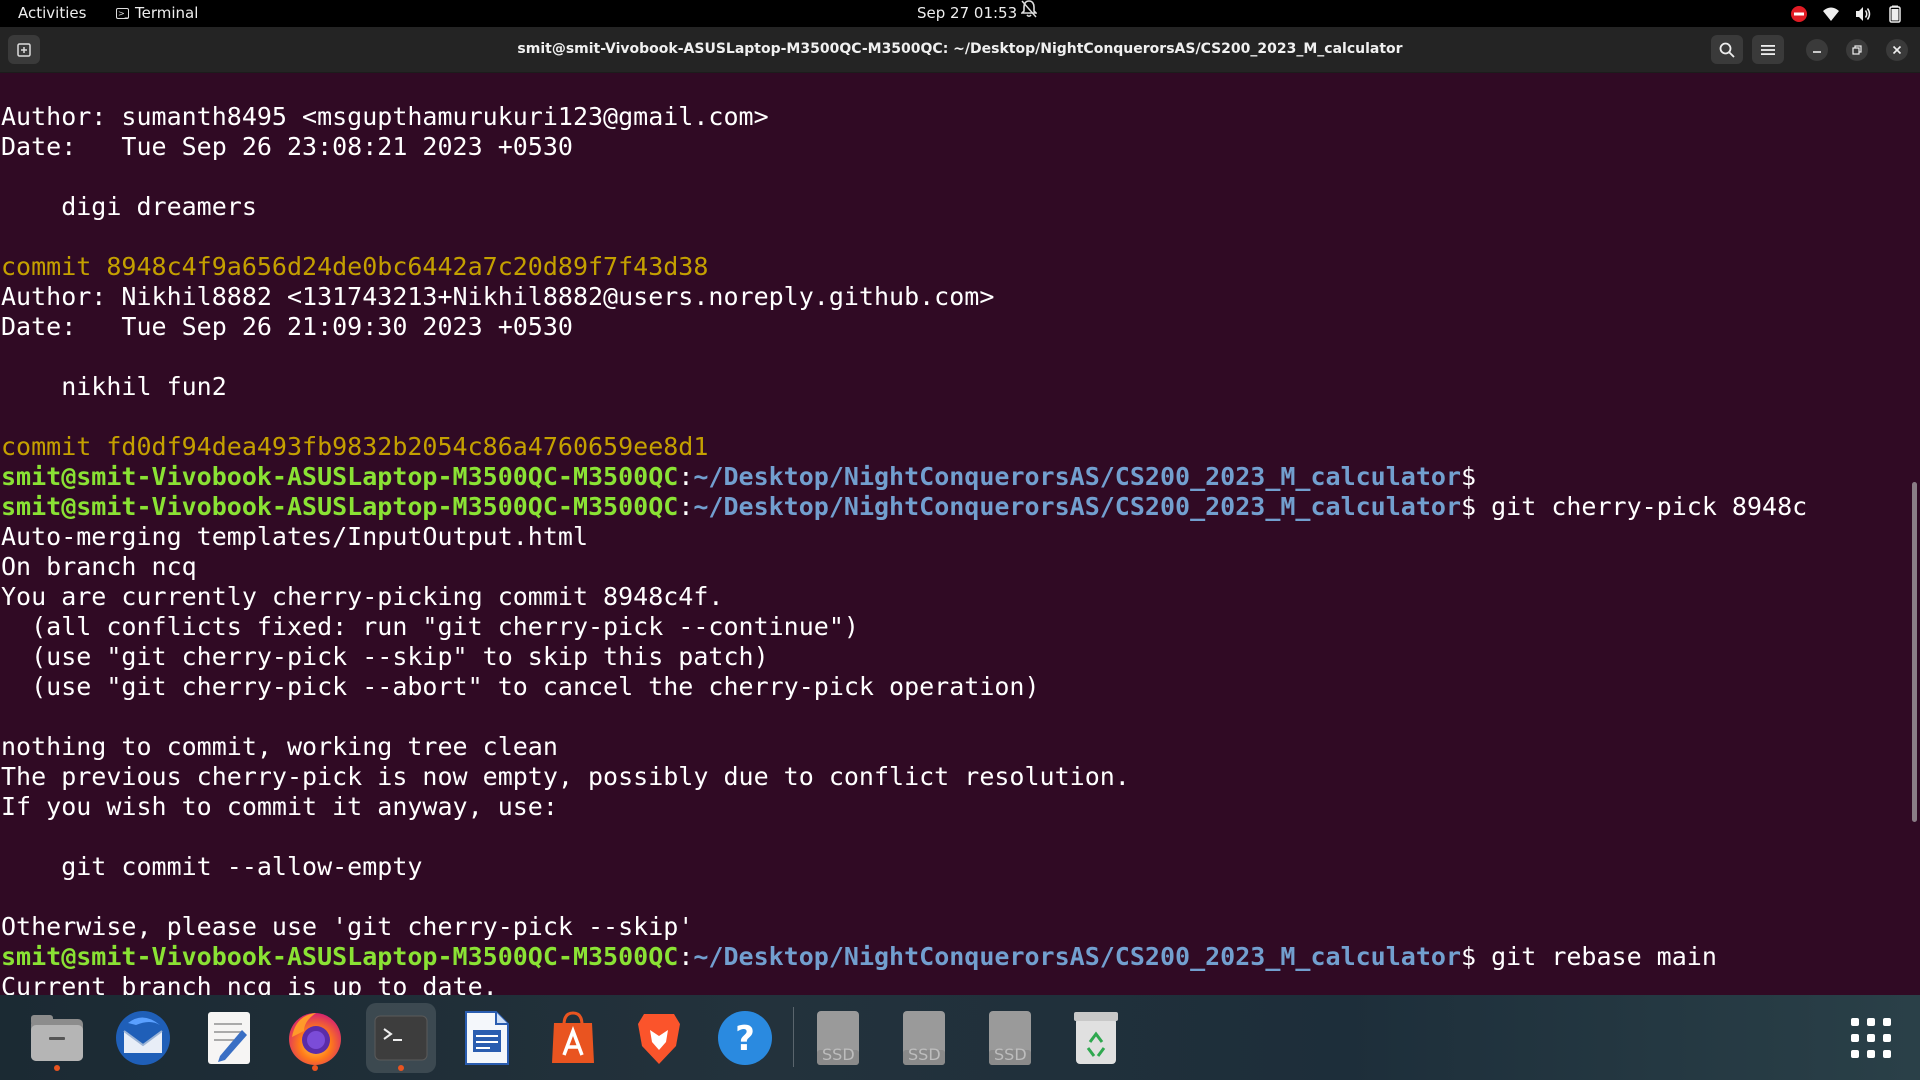 The width and height of the screenshot is (1920, 1080). What do you see at coordinates (1863, 13) in the screenshot?
I see `volume-icon` at bounding box center [1863, 13].